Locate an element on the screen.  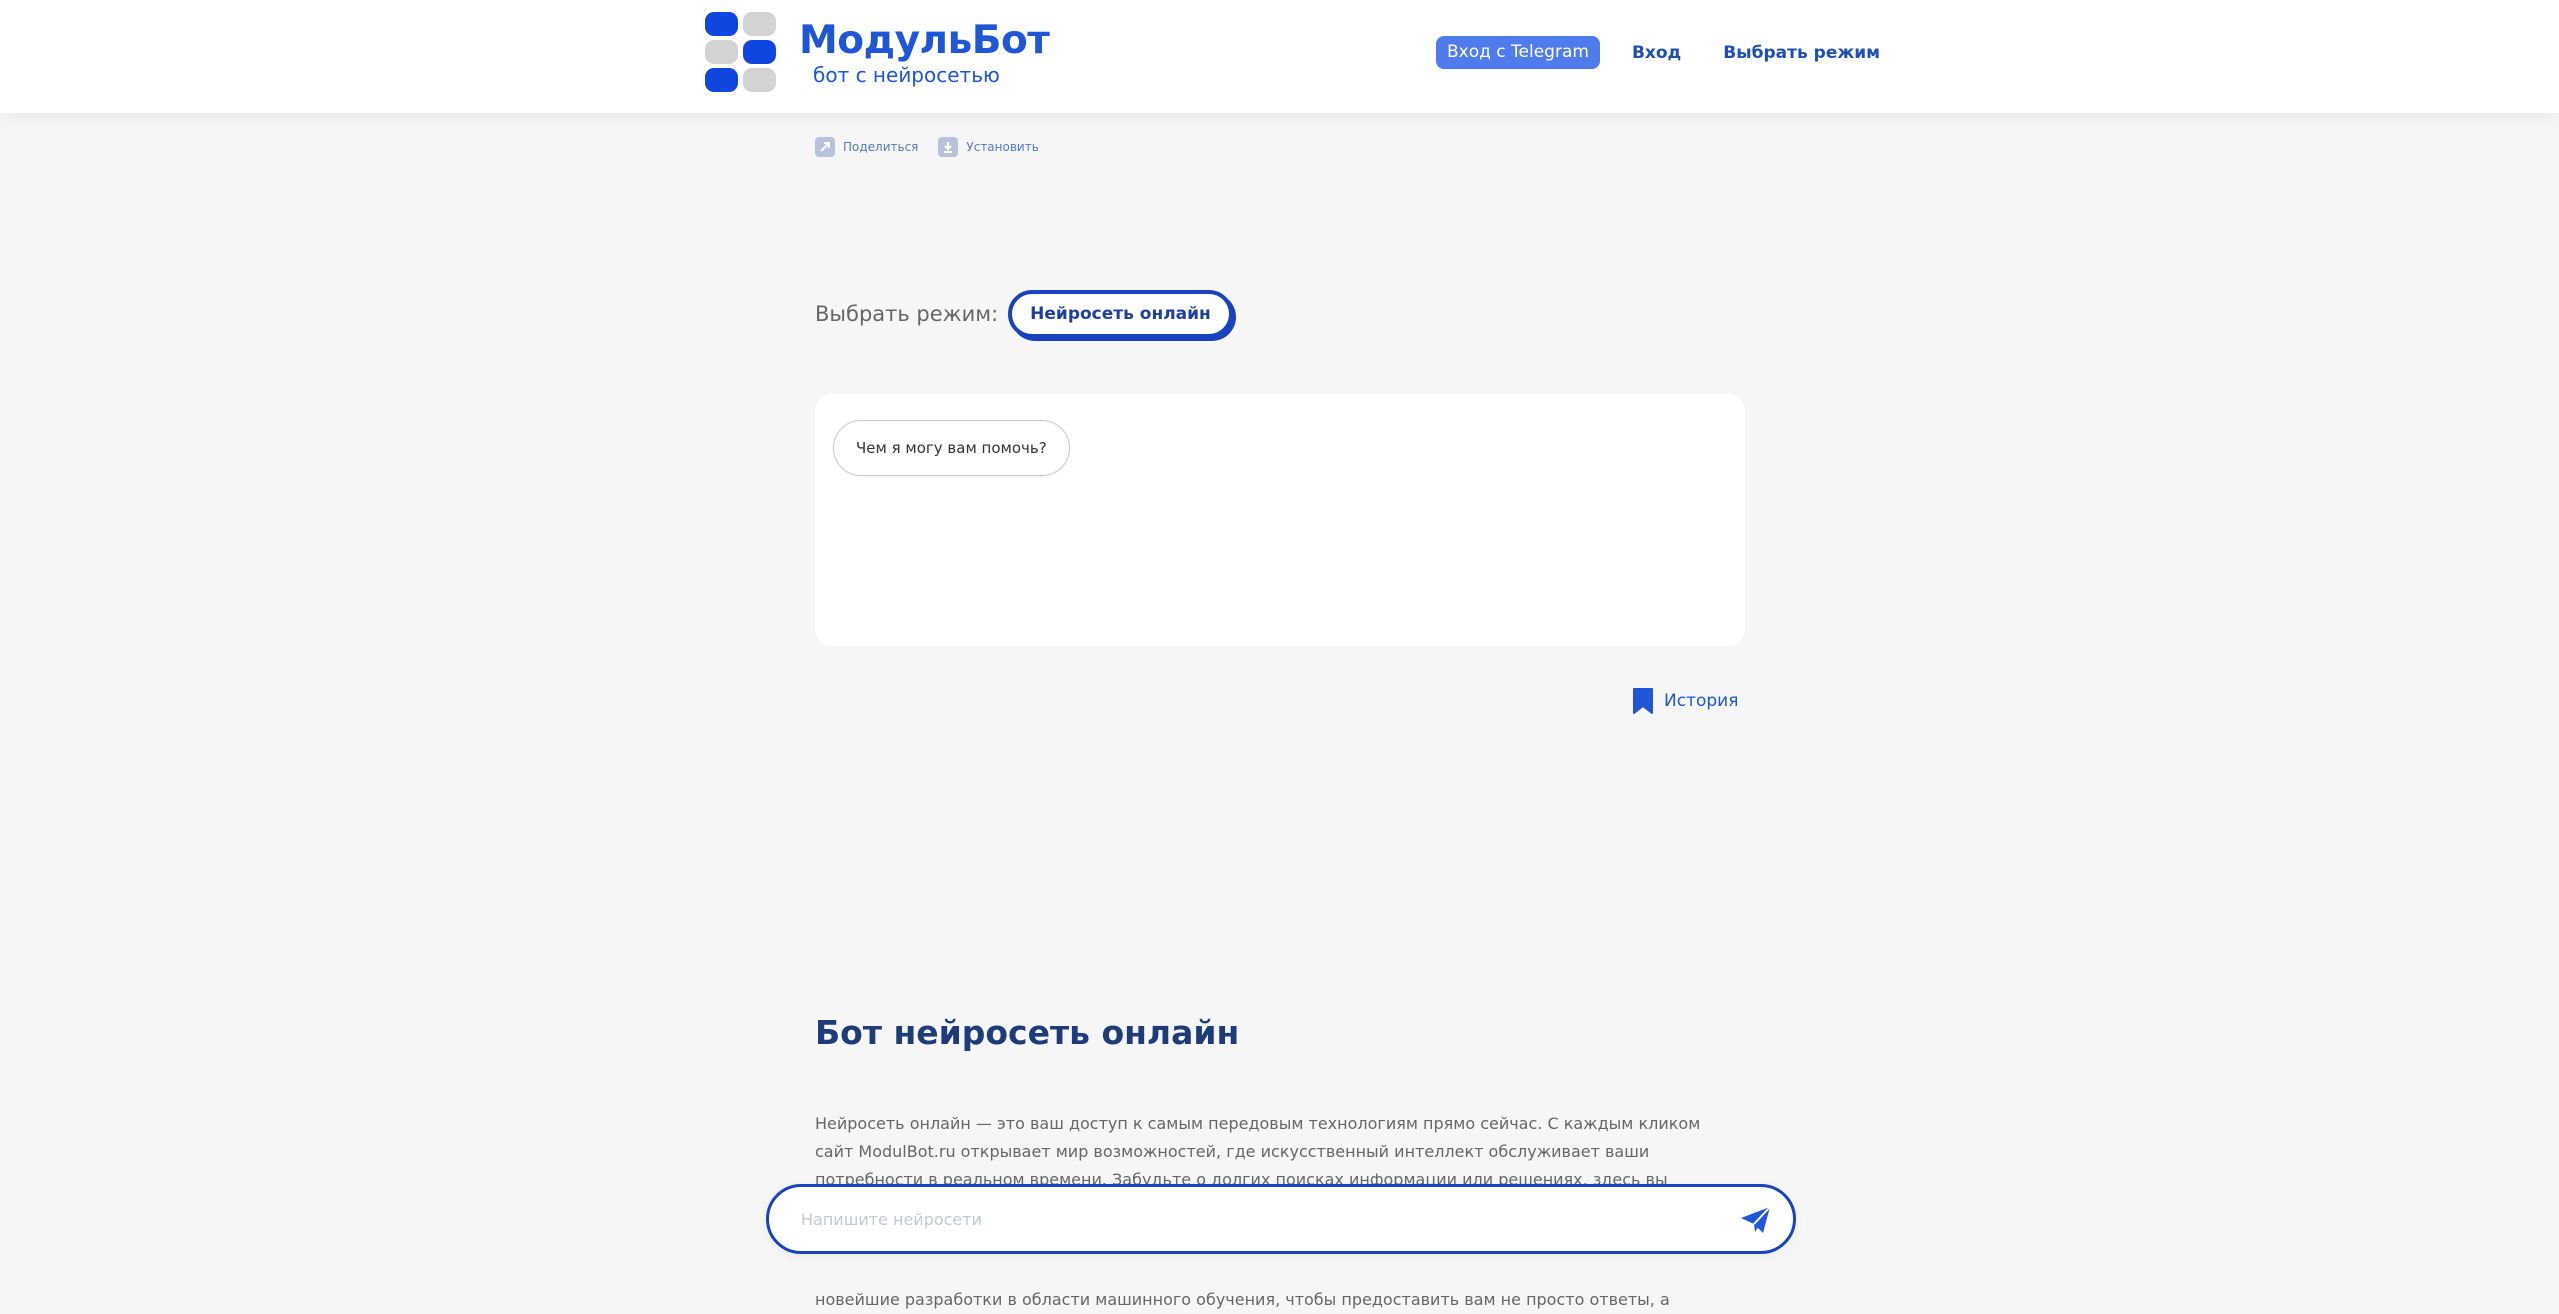
bookmark-icon is located at coordinates (1643, 701).